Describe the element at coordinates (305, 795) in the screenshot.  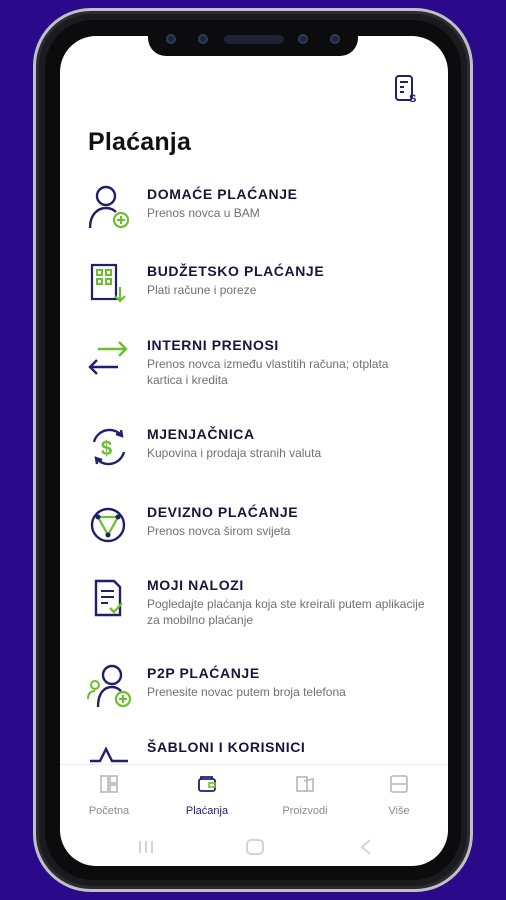
I see `nav-products: Proizvodi` at that location.